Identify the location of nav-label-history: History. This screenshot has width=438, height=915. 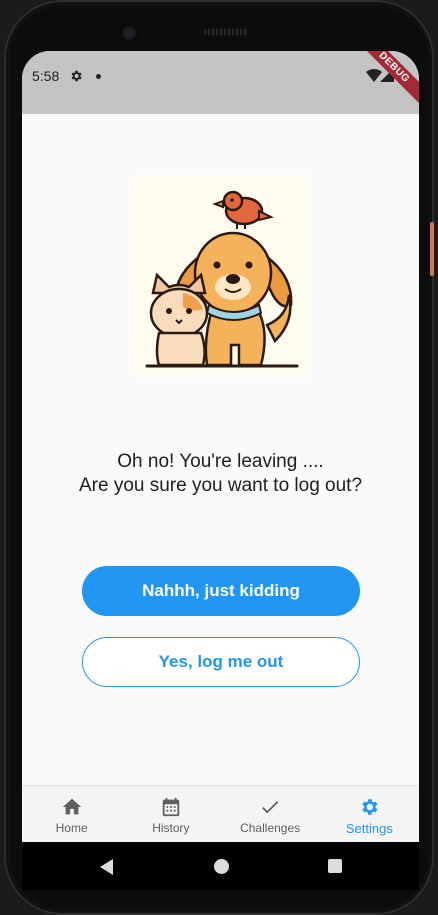
(171, 828).